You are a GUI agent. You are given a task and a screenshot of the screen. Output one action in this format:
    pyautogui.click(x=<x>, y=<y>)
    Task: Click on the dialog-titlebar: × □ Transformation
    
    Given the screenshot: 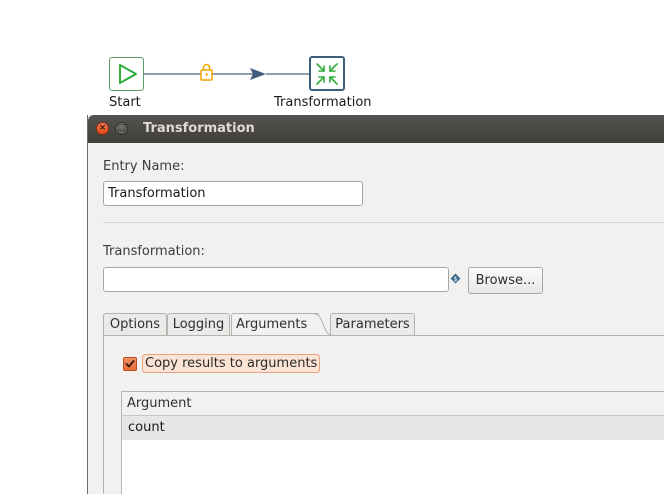 What is the action you would take?
    pyautogui.click(x=376, y=129)
    